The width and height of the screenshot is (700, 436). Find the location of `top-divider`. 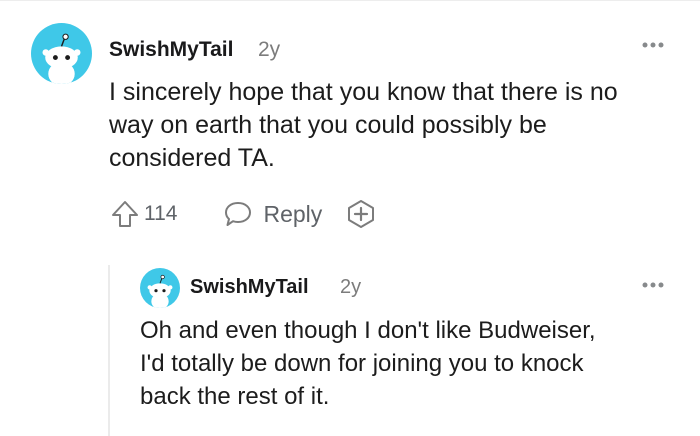

top-divider is located at coordinates (350, 0).